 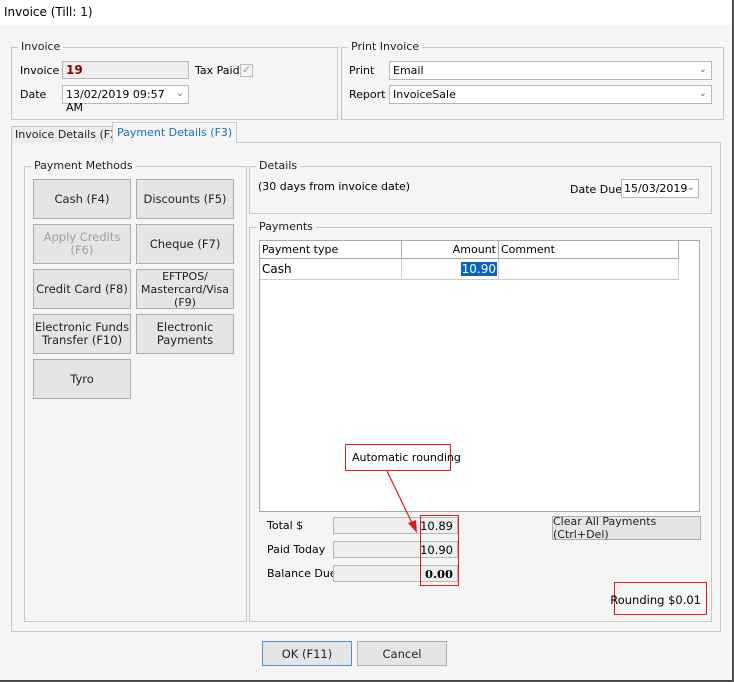 I want to click on cancel-button-label: Cancel, so click(x=402, y=653).